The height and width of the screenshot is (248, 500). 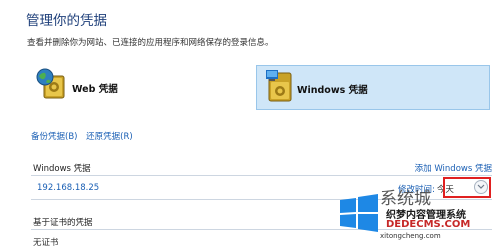 What do you see at coordinates (137, 87) in the screenshot?
I see `web-credentials-tile: Web 凭据` at bounding box center [137, 87].